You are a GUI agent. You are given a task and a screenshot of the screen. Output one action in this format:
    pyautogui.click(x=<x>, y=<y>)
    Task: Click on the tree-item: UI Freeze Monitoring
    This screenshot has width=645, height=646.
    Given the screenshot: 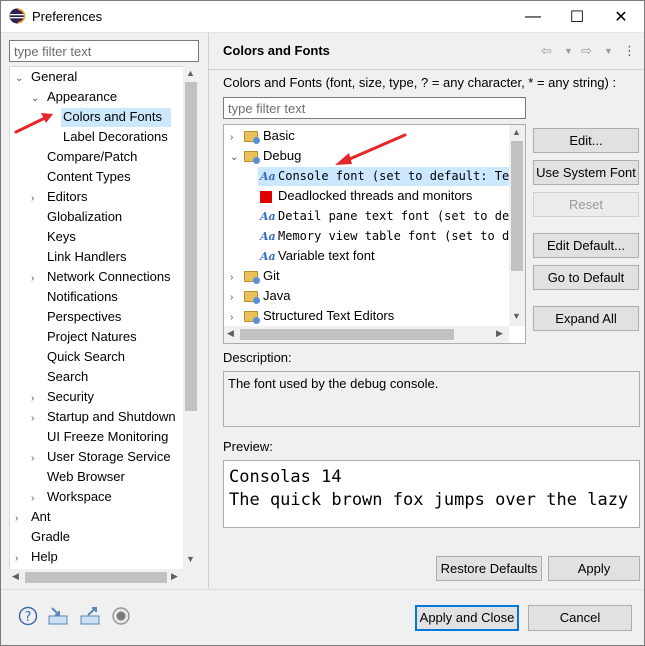 What is the action you would take?
    pyautogui.click(x=99, y=437)
    